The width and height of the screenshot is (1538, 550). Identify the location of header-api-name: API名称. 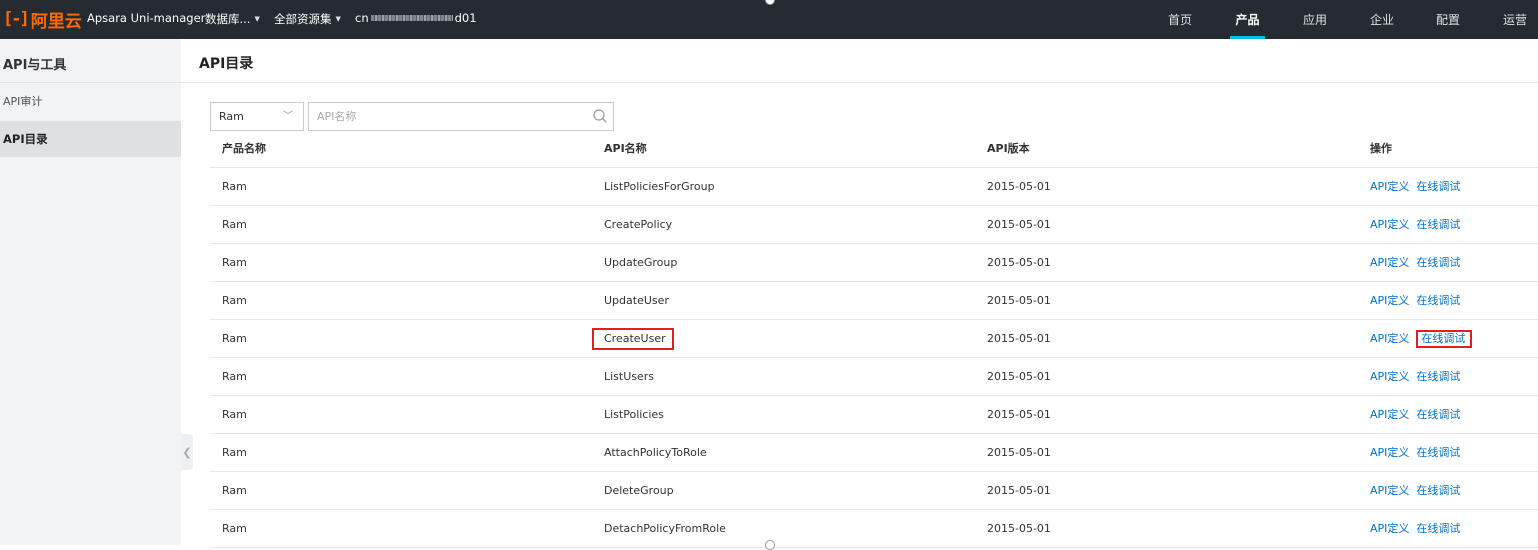
(625, 148).